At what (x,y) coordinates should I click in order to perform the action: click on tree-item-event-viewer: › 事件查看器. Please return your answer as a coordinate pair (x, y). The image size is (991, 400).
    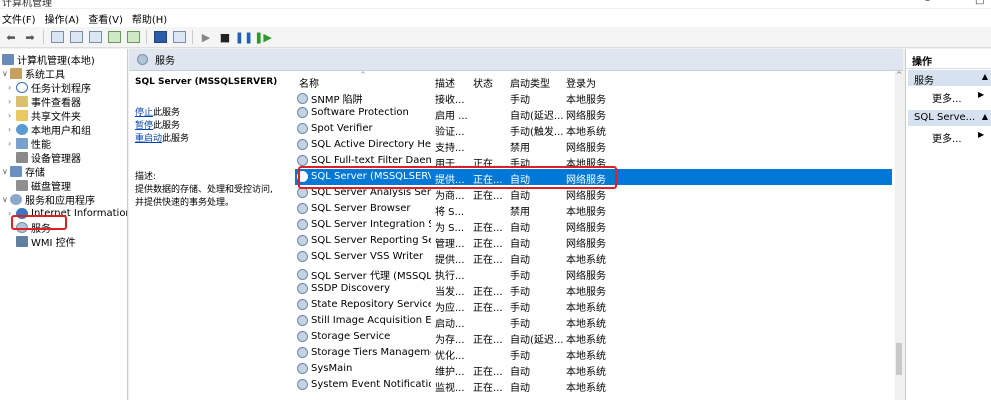
    Looking at the image, I should click on (44, 101).